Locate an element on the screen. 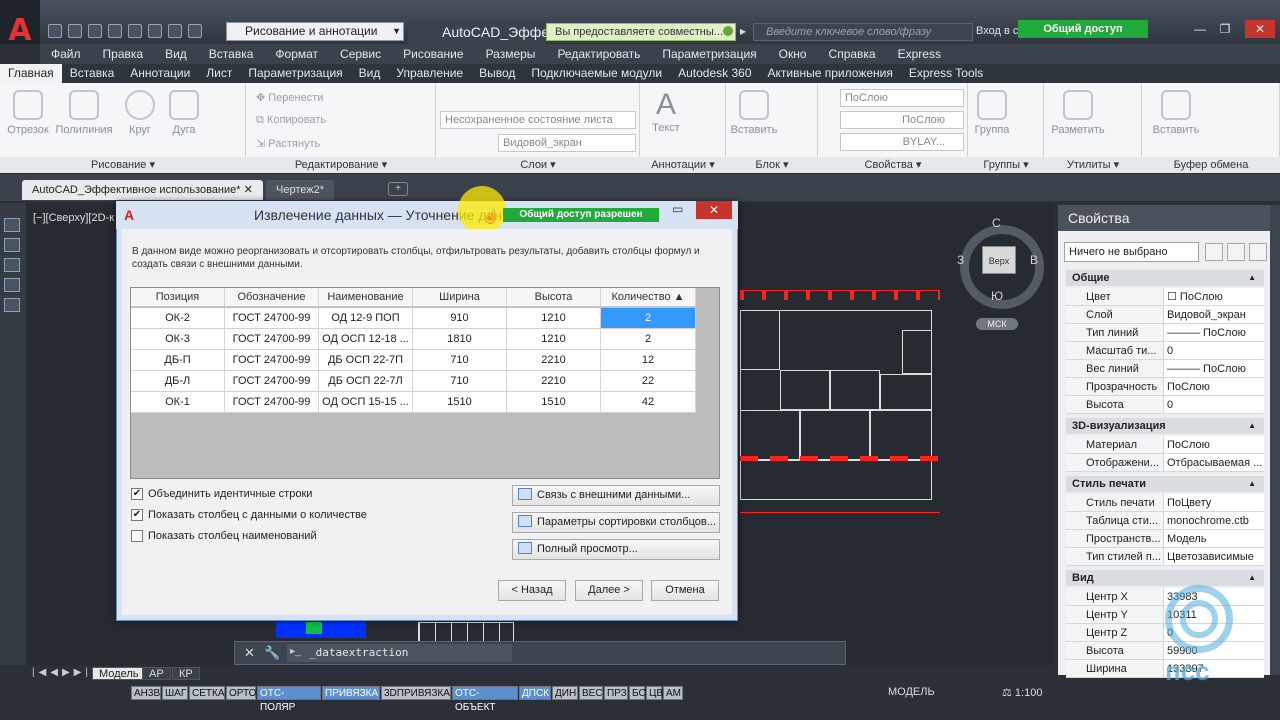 The width and height of the screenshot is (1280, 720). status-toggle: ВЕС is located at coordinates (591, 693).